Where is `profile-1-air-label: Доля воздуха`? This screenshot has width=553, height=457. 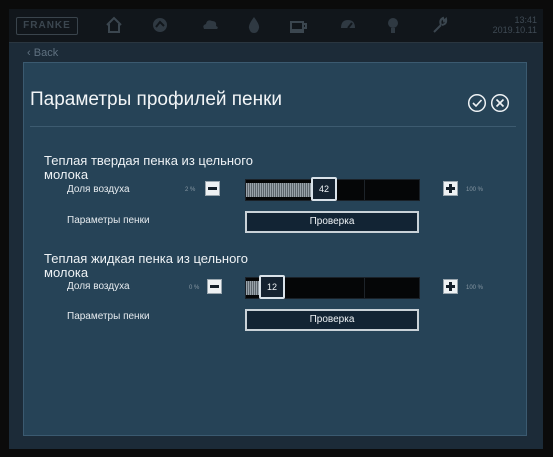
profile-1-air-label: Доля воздуха is located at coordinates (98, 189).